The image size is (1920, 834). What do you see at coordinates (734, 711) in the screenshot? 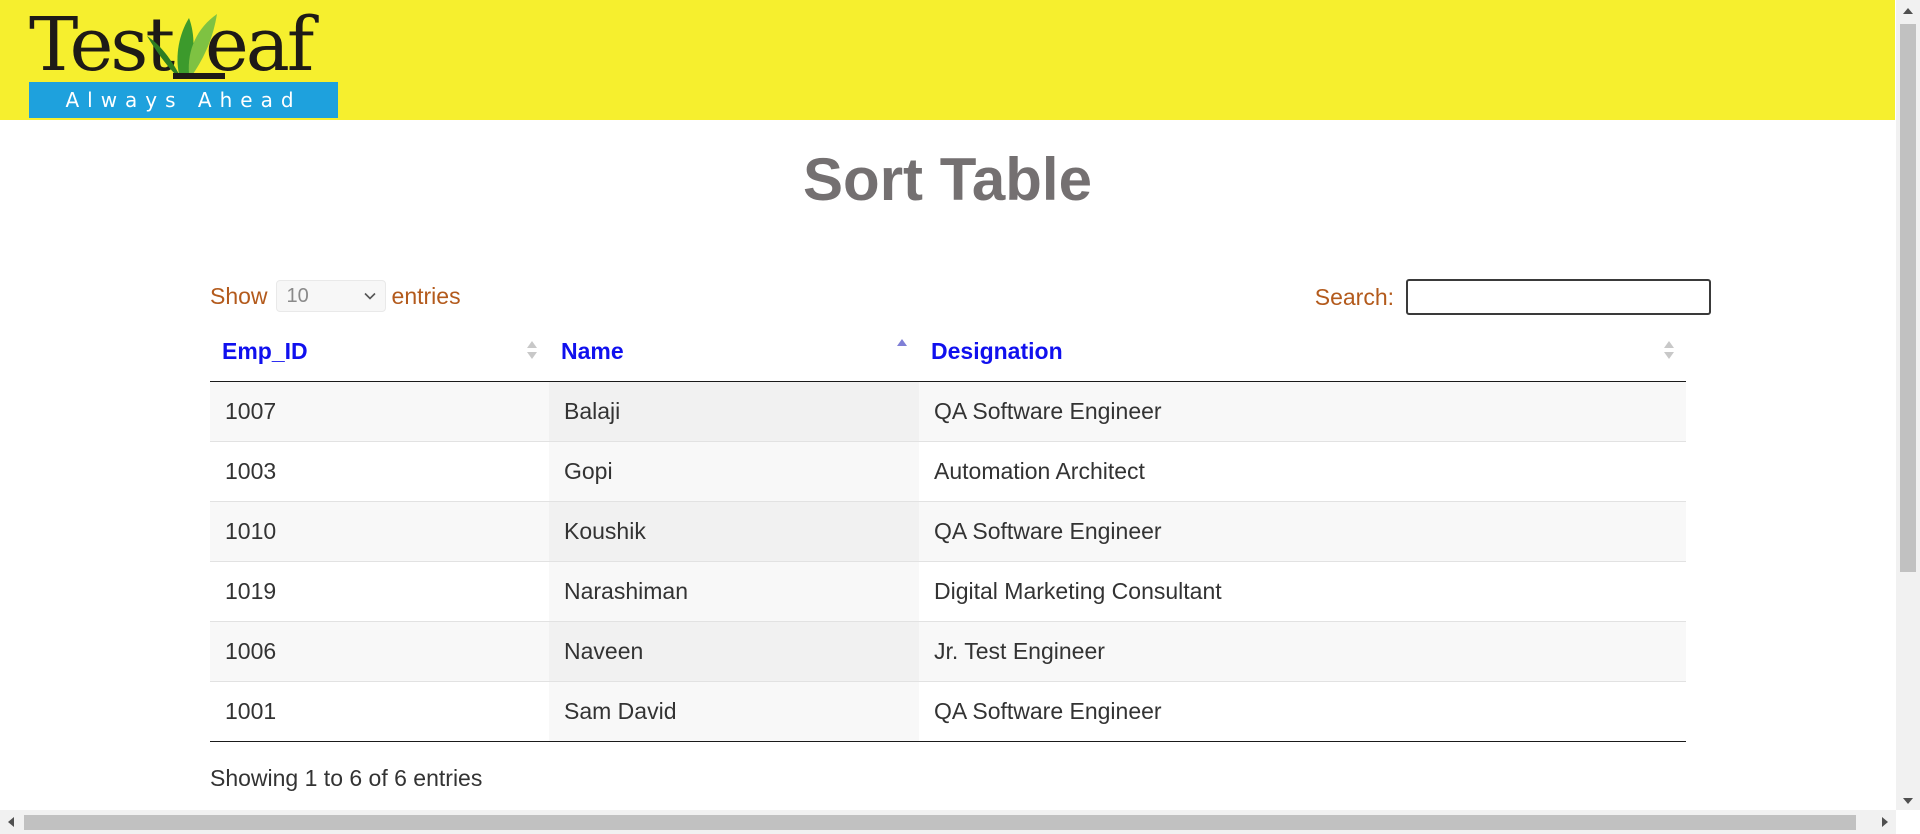
I see `cell-name: Sam David` at bounding box center [734, 711].